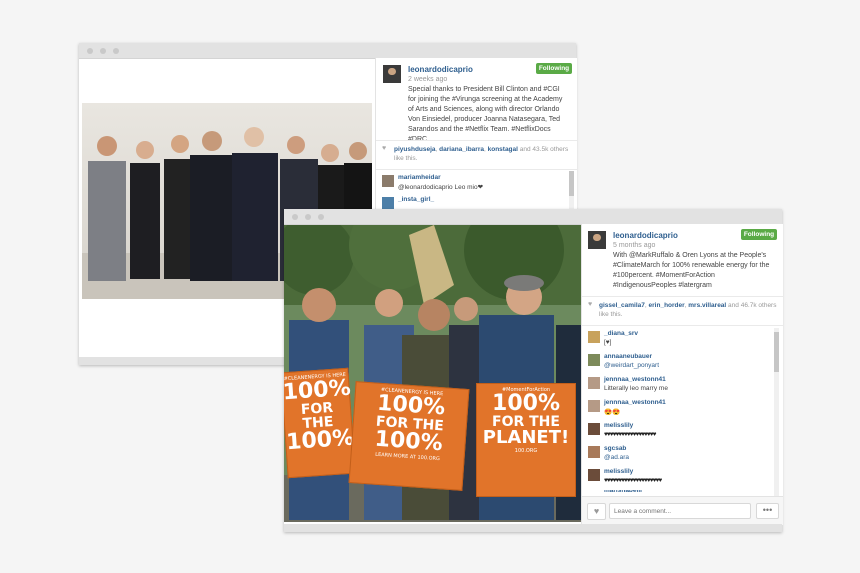  I want to click on sign-line1: 100%, so click(526, 403).